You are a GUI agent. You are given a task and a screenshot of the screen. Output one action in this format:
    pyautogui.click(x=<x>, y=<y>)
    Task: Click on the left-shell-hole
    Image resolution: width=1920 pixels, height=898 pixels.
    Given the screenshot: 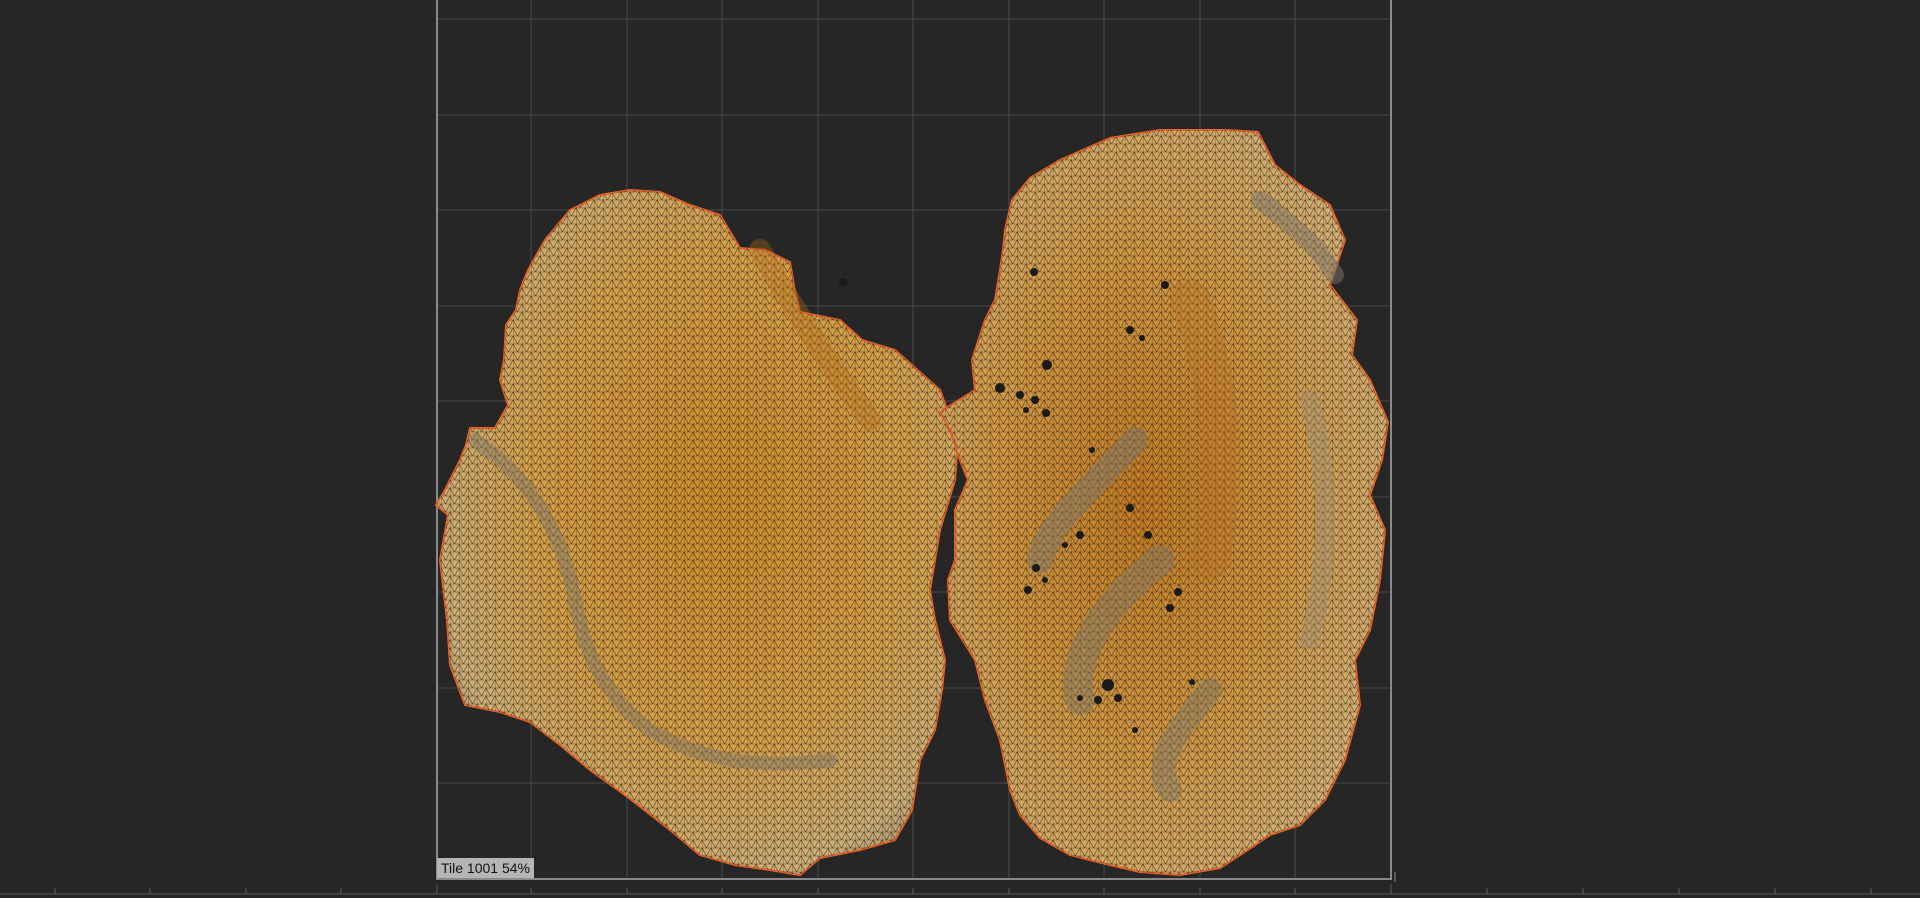 What is the action you would take?
    pyautogui.click(x=843, y=282)
    